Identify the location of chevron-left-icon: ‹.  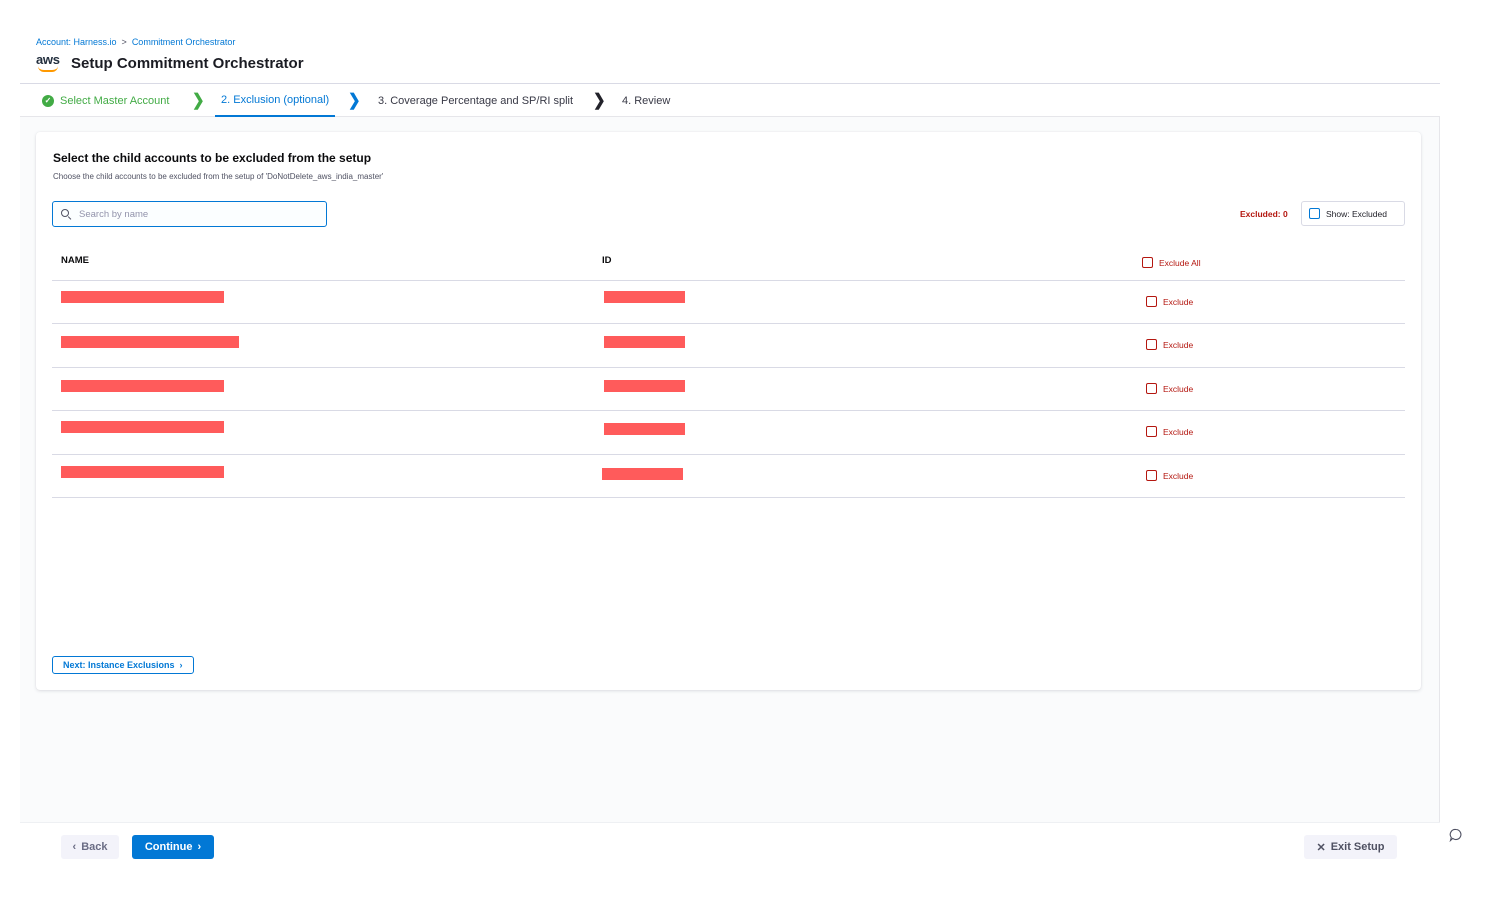
(74, 847).